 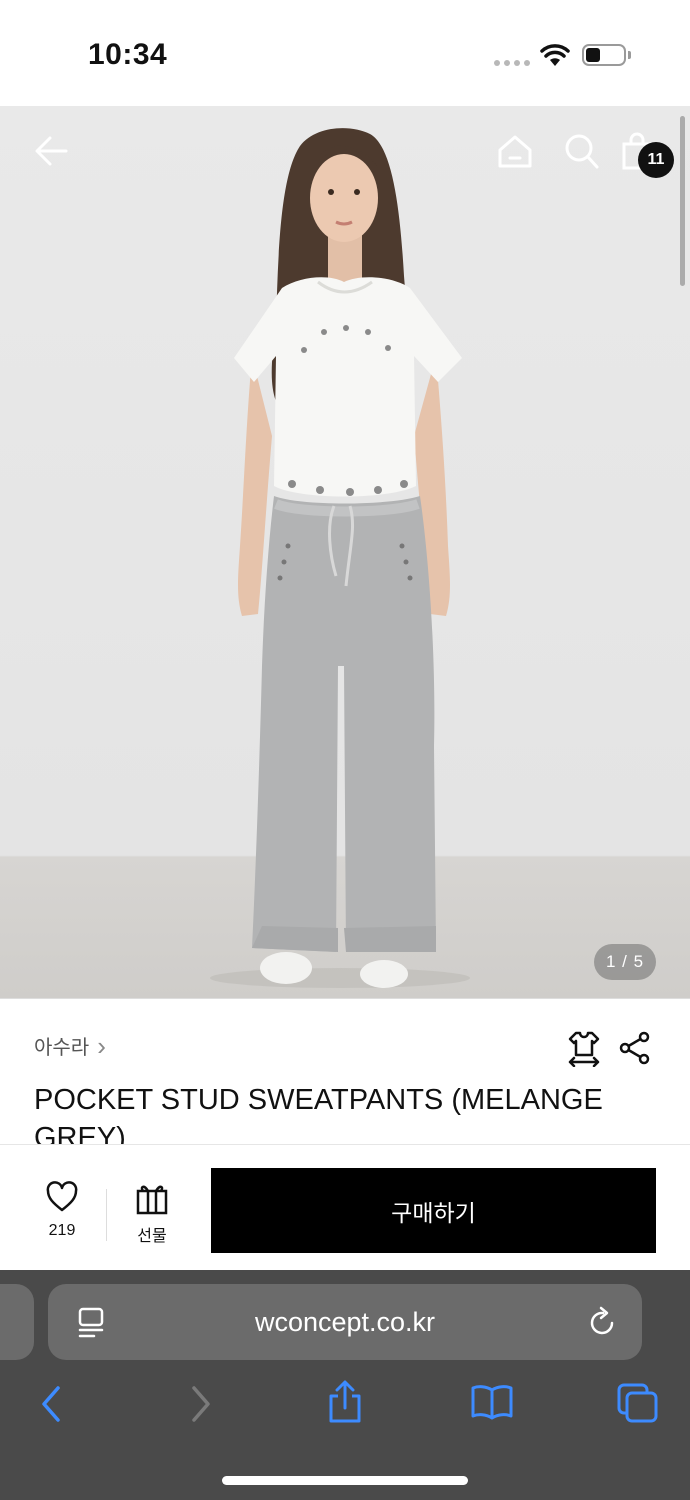 I want to click on like-count: 219, so click(x=62, y=1230).